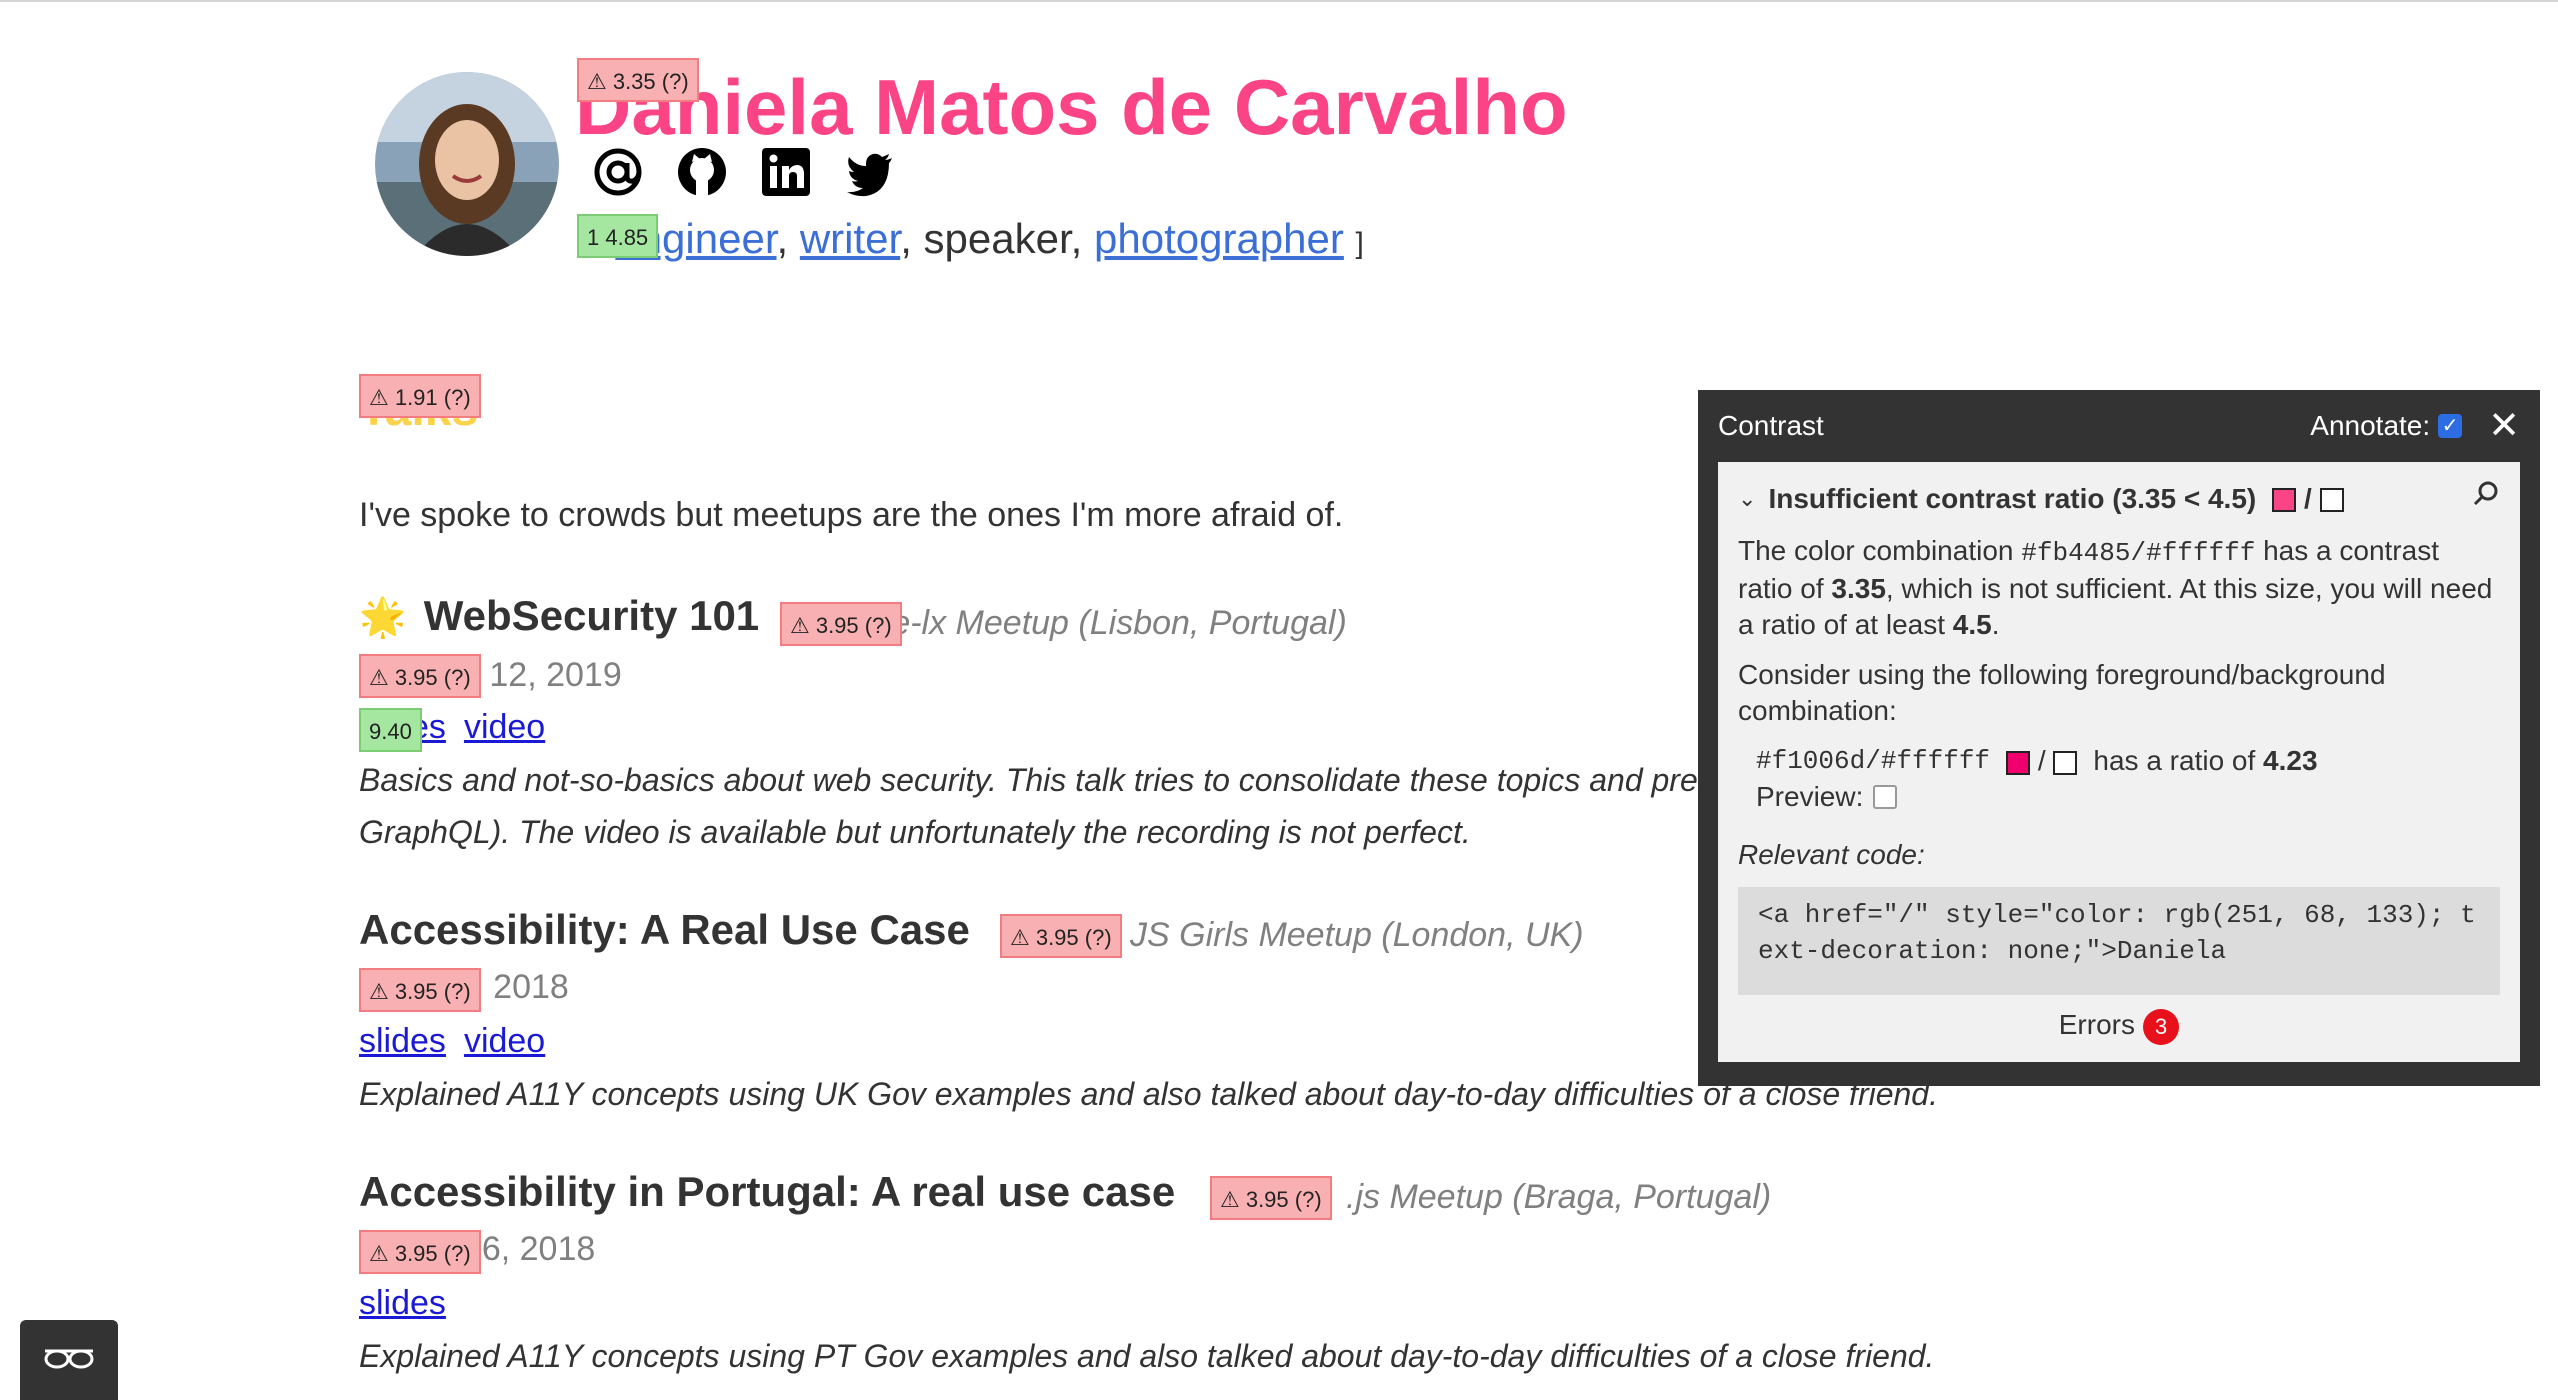 This screenshot has width=2558, height=1400. What do you see at coordinates (638, 80) in the screenshot?
I see `contrast-badge: ⚠ 3.35 (?)` at bounding box center [638, 80].